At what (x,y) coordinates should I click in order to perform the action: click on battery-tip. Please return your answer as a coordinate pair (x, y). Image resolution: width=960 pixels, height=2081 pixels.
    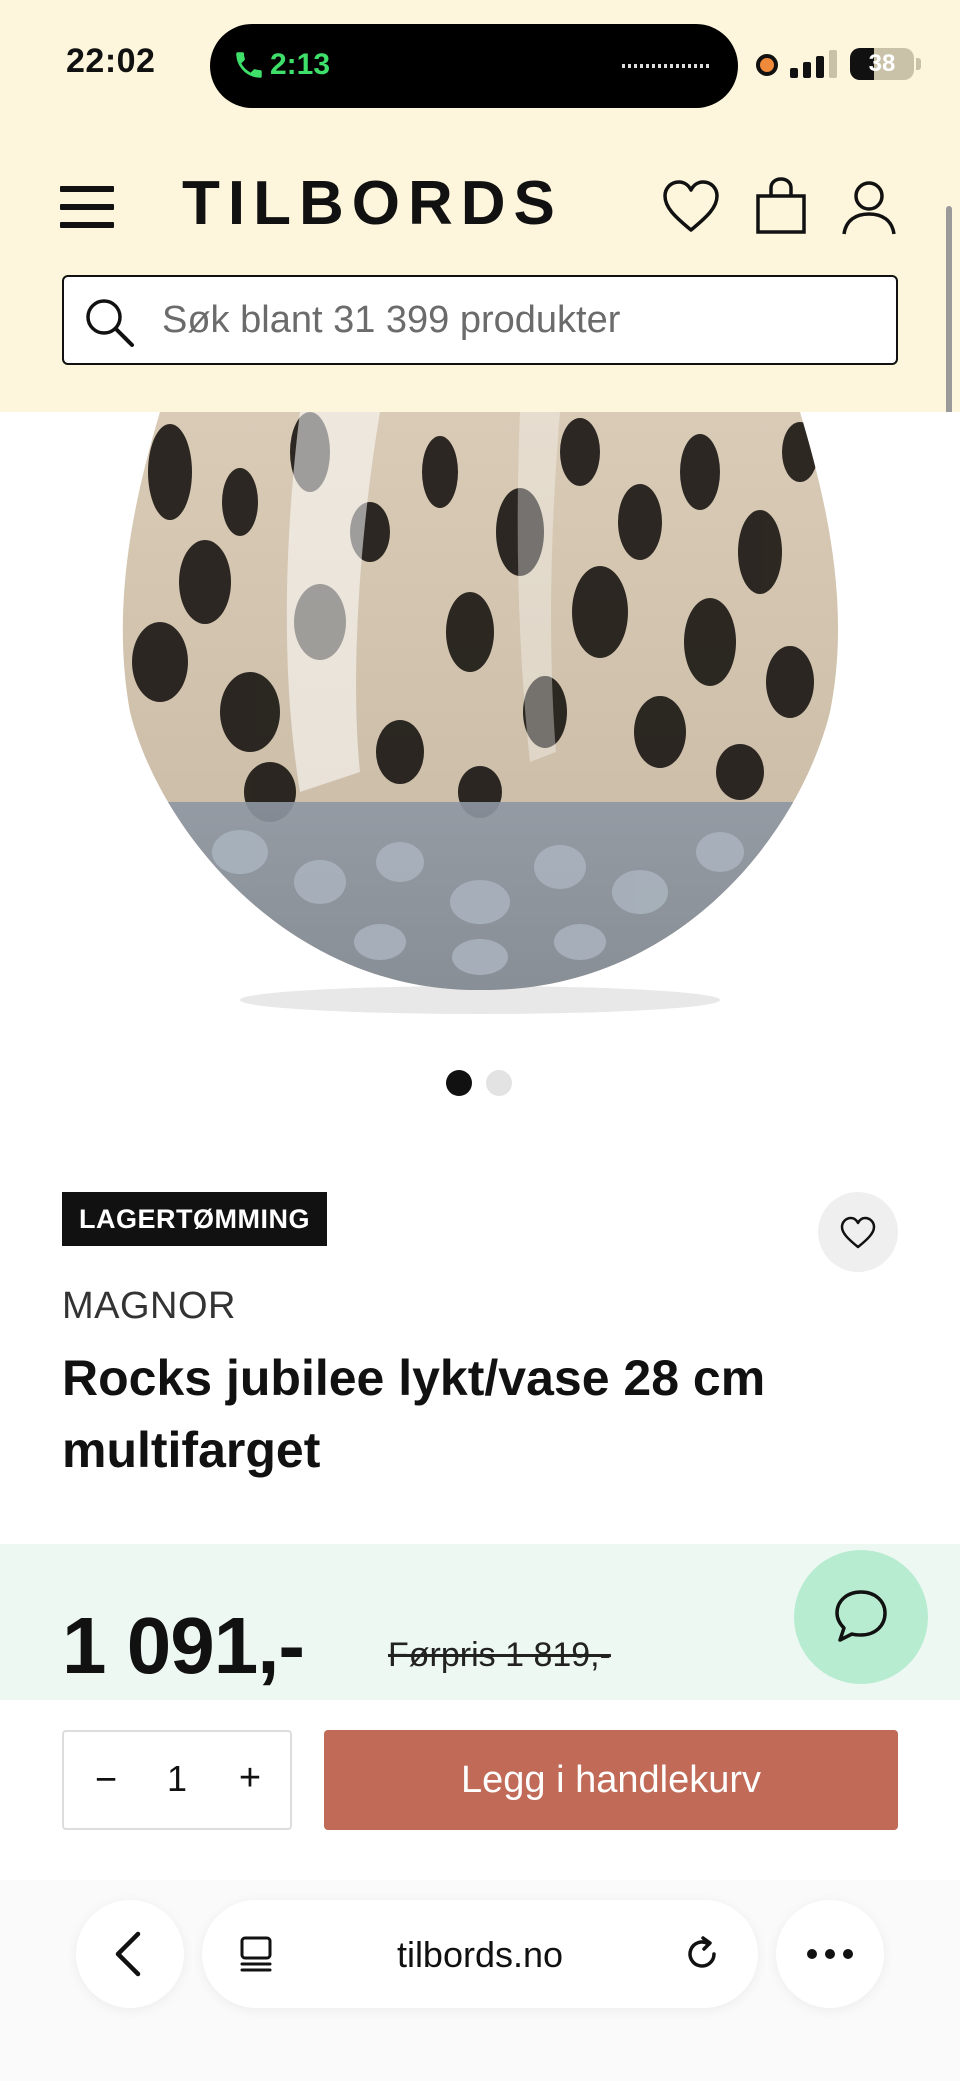
    Looking at the image, I should click on (918, 64).